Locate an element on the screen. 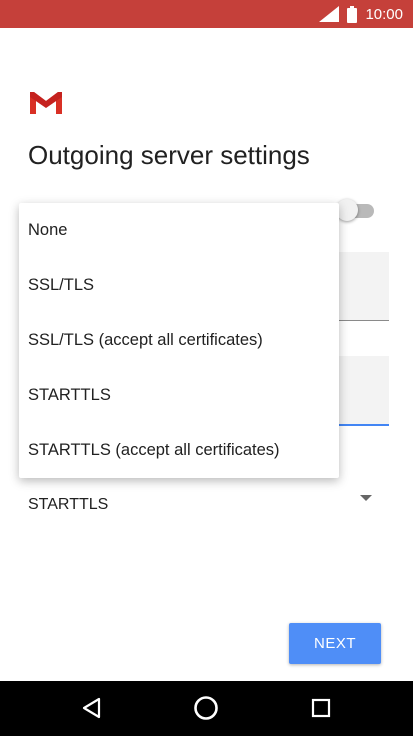 The height and width of the screenshot is (736, 413). toggle-switch is located at coordinates (356, 211).